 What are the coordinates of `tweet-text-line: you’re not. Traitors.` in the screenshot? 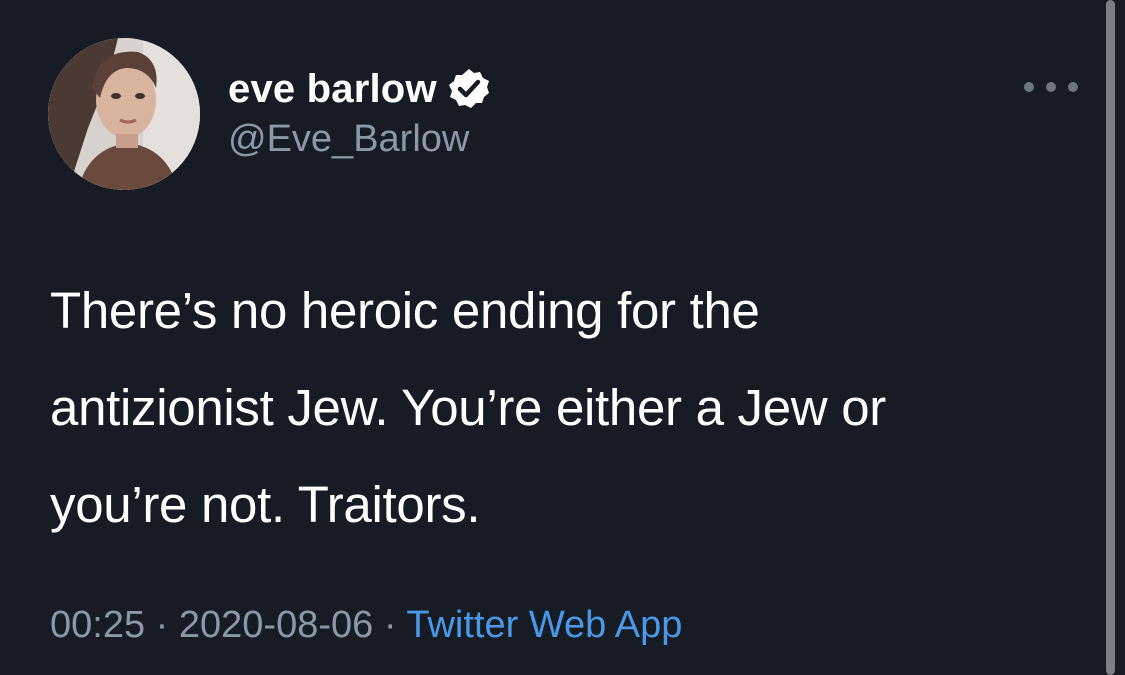 It's located at (265, 504).